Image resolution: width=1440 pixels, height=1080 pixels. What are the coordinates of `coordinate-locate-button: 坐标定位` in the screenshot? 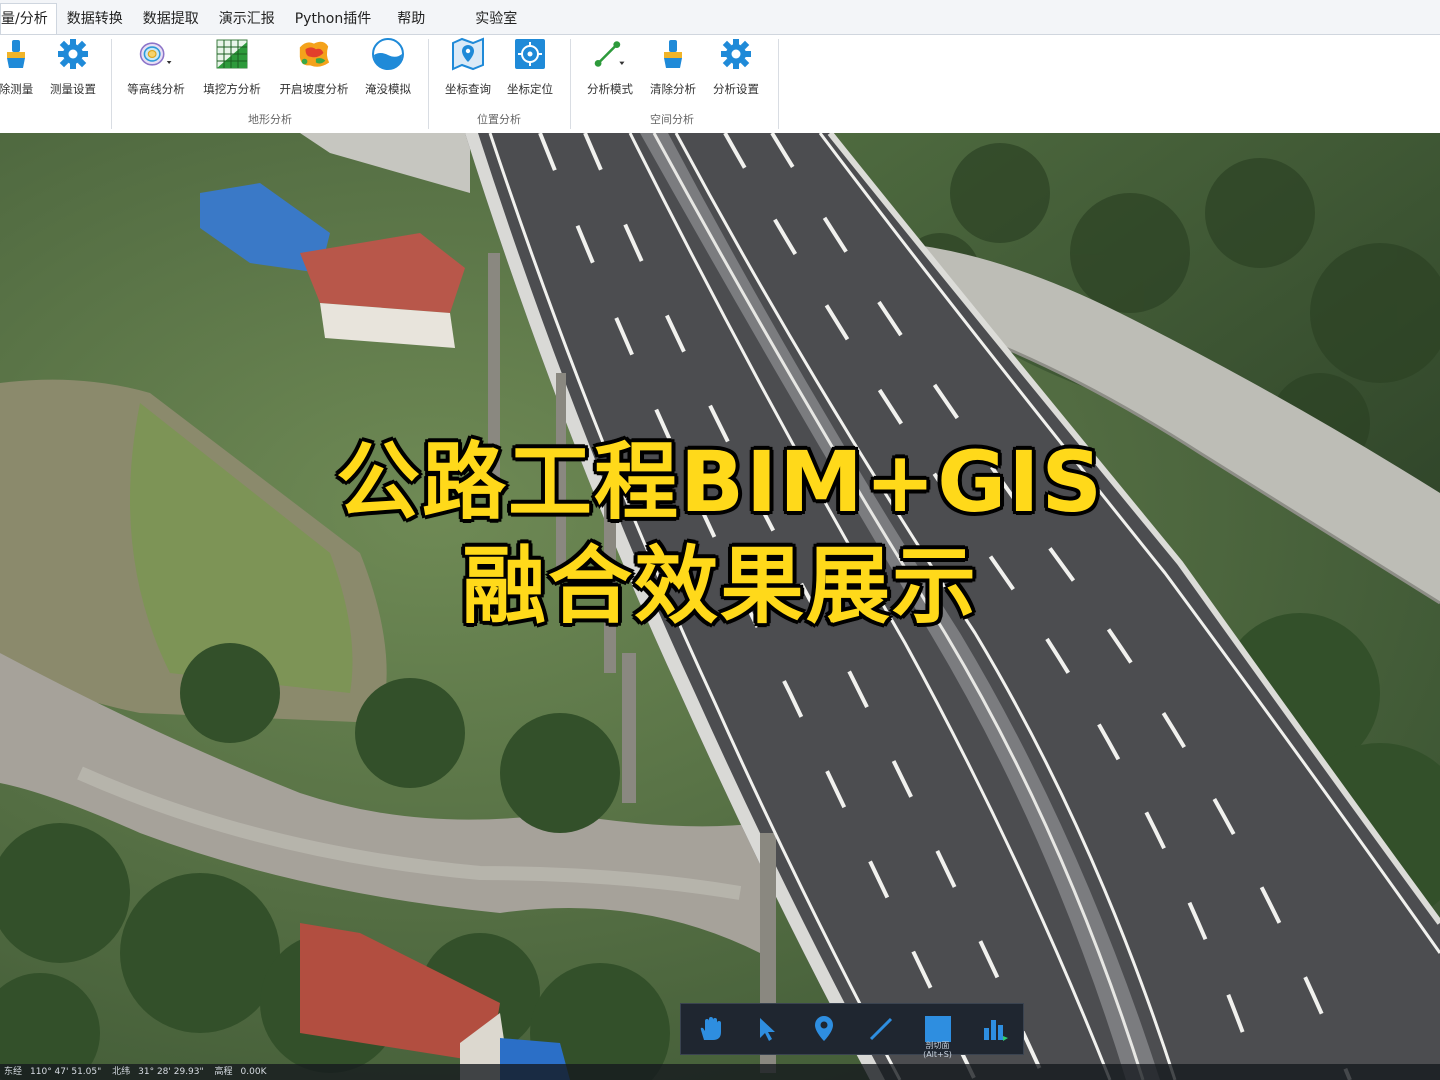 It's located at (530, 68).